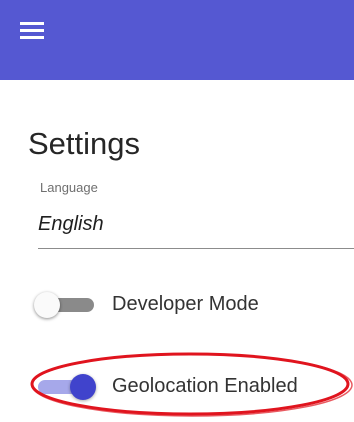  What do you see at coordinates (205, 386) in the screenshot?
I see `geolocation-label: Geolocation Enabled` at bounding box center [205, 386].